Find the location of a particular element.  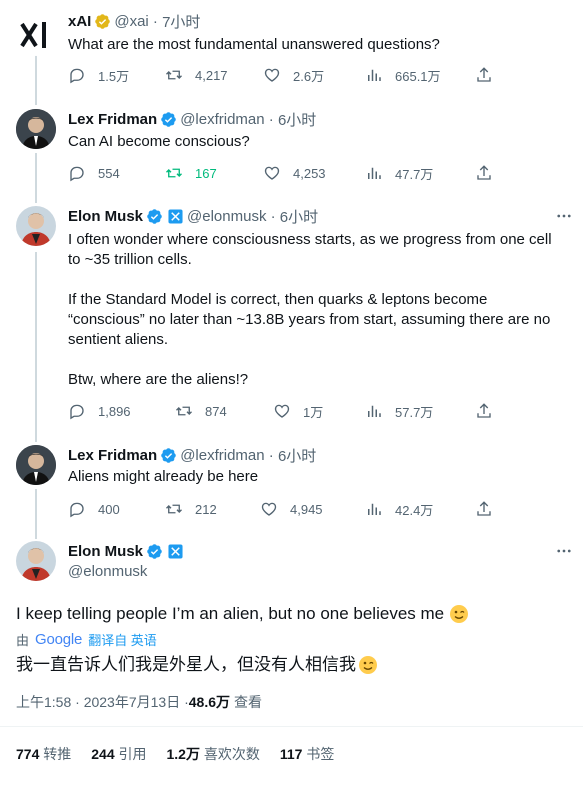

views-button: 57.7万 is located at coordinates (399, 411).